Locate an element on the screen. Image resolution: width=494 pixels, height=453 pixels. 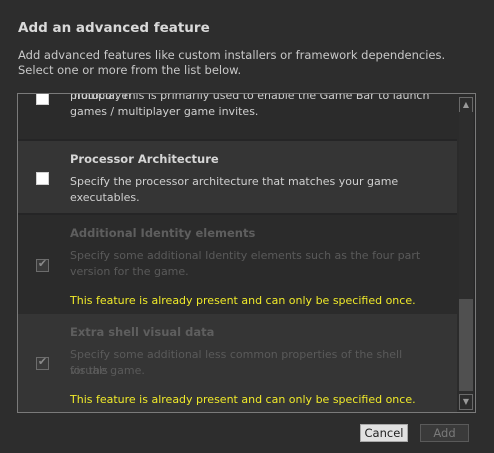
feature-name: Extra shell visual data is located at coordinates (142, 332).